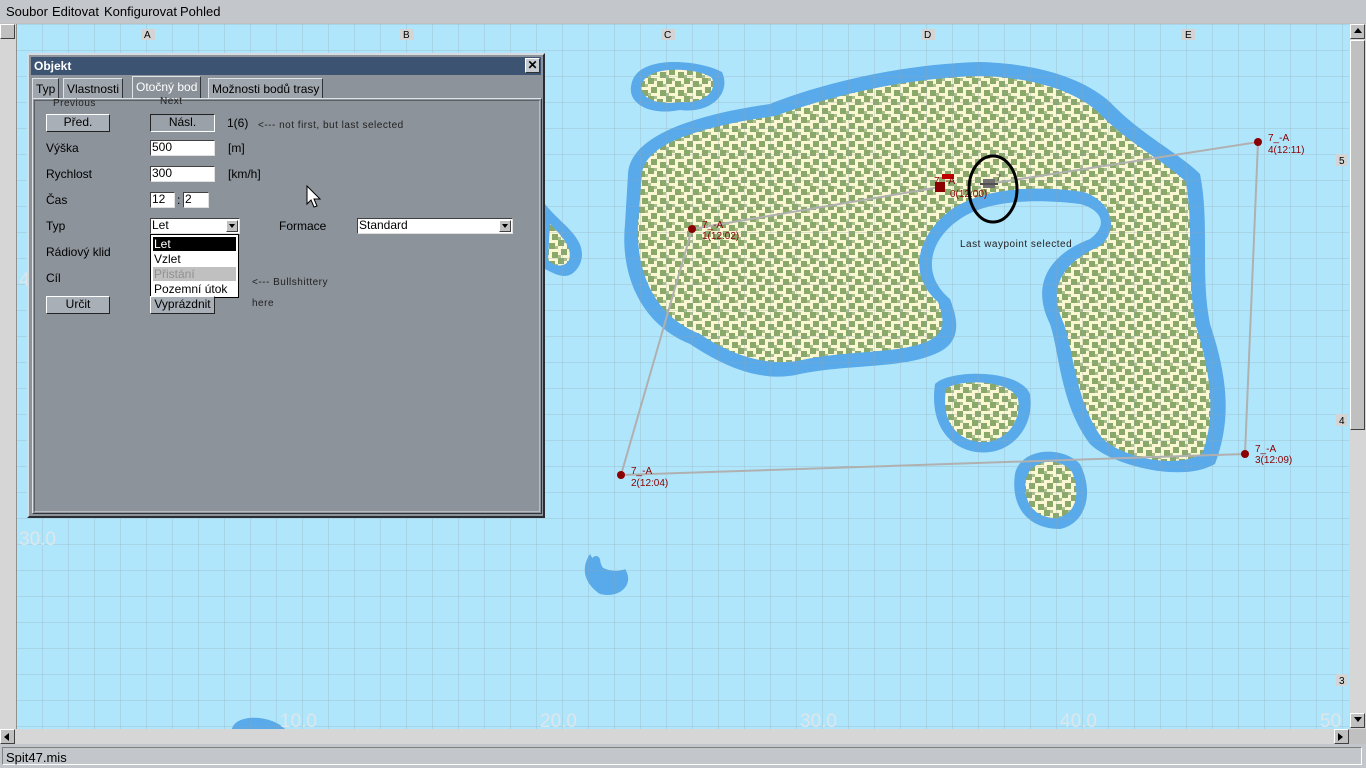 The image size is (1366, 768). Describe the element at coordinates (53, 278) in the screenshot. I see `target-label: Cíl` at that location.